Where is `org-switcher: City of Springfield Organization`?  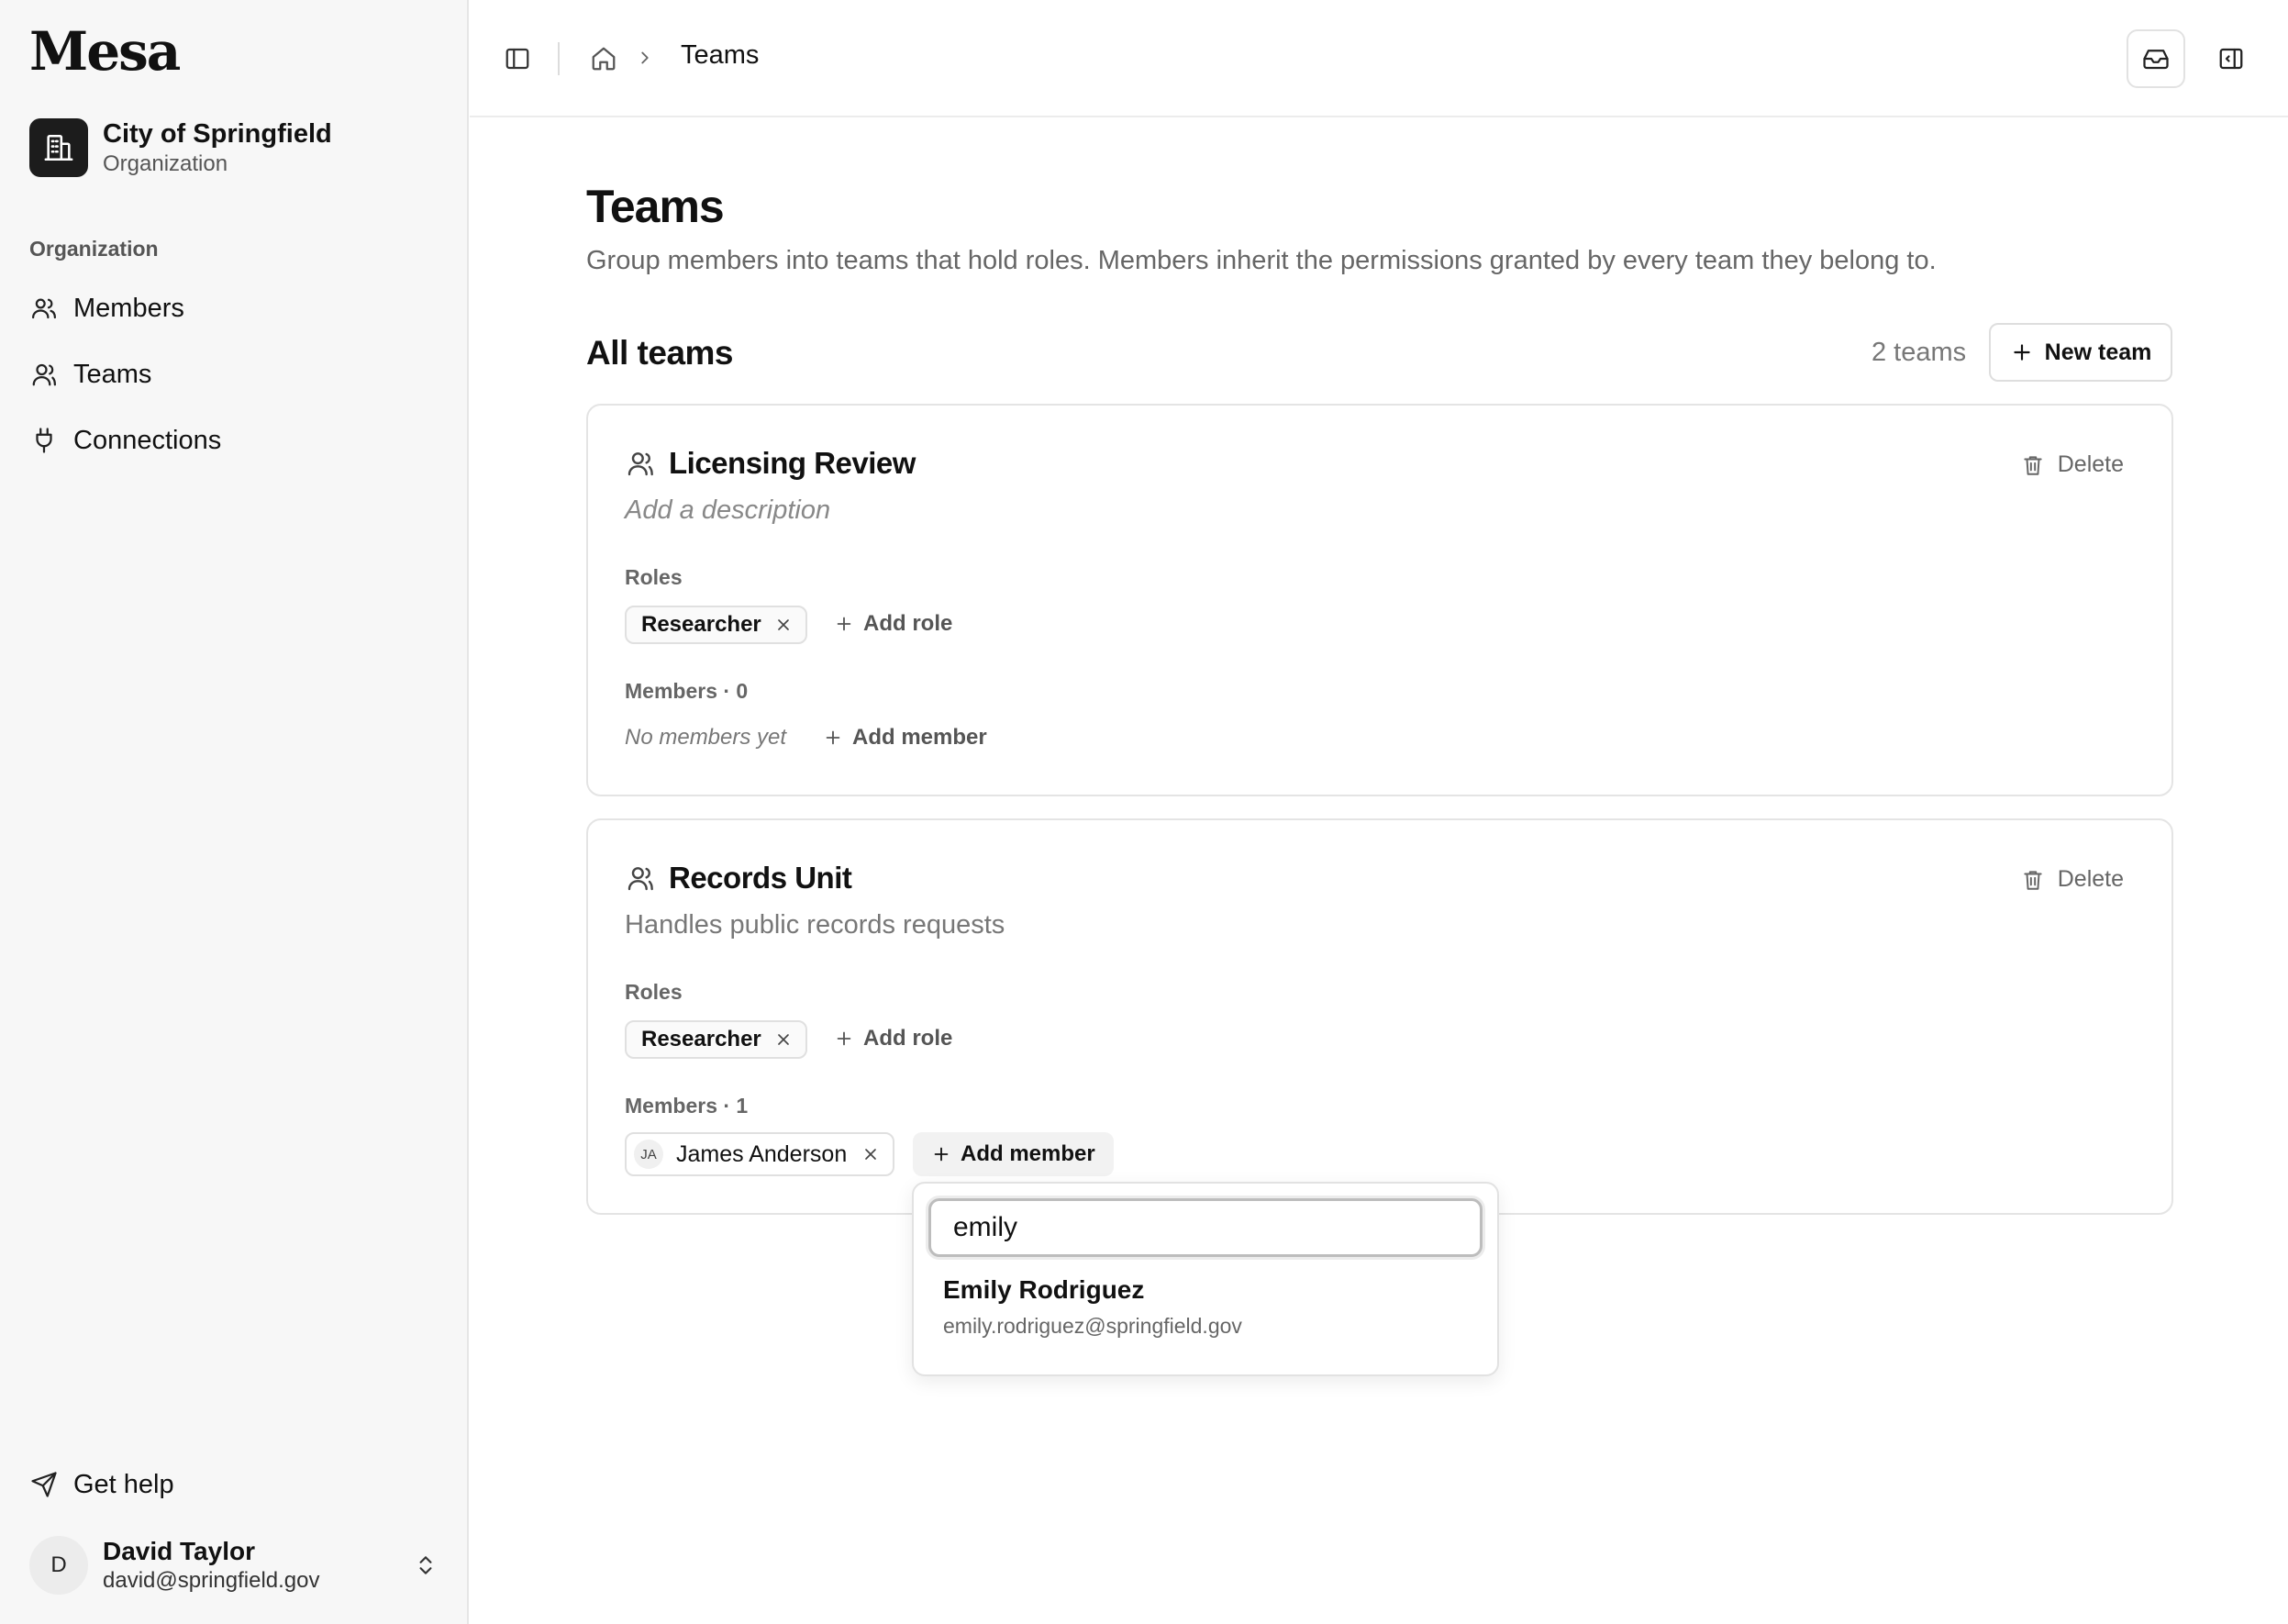
org-switcher: City of Springfield Organization is located at coordinates (180, 147).